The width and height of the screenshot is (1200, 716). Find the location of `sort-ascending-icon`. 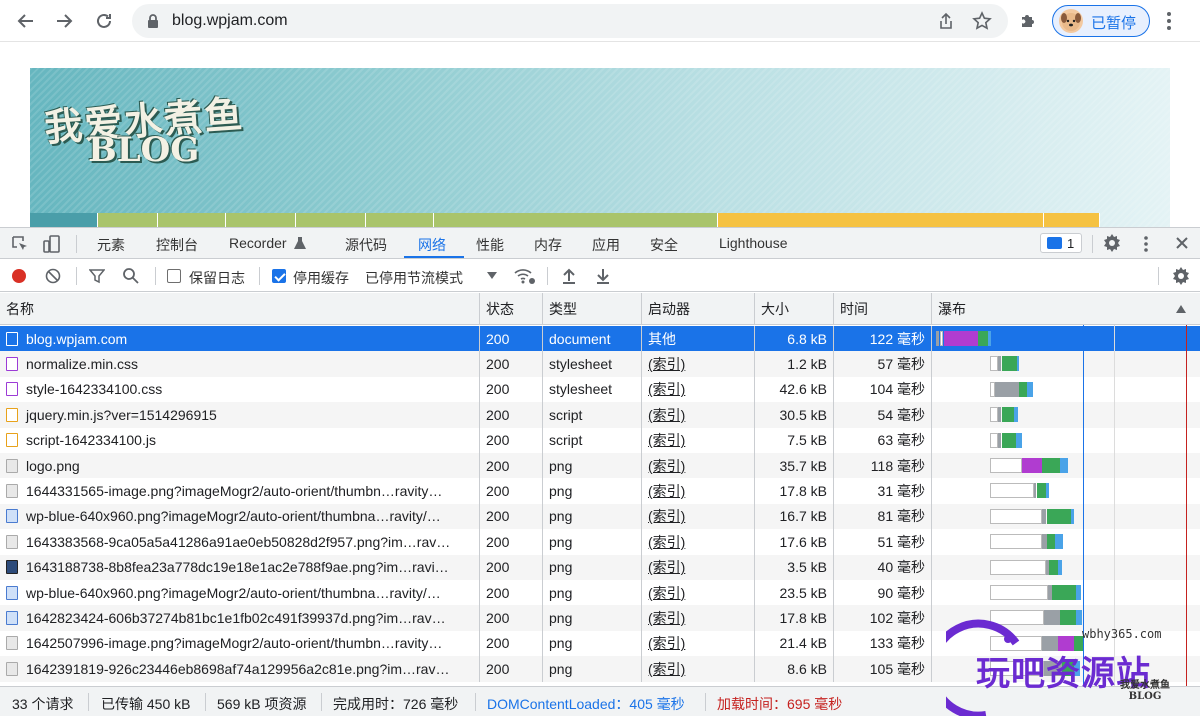

sort-ascending-icon is located at coordinates (1181, 309).